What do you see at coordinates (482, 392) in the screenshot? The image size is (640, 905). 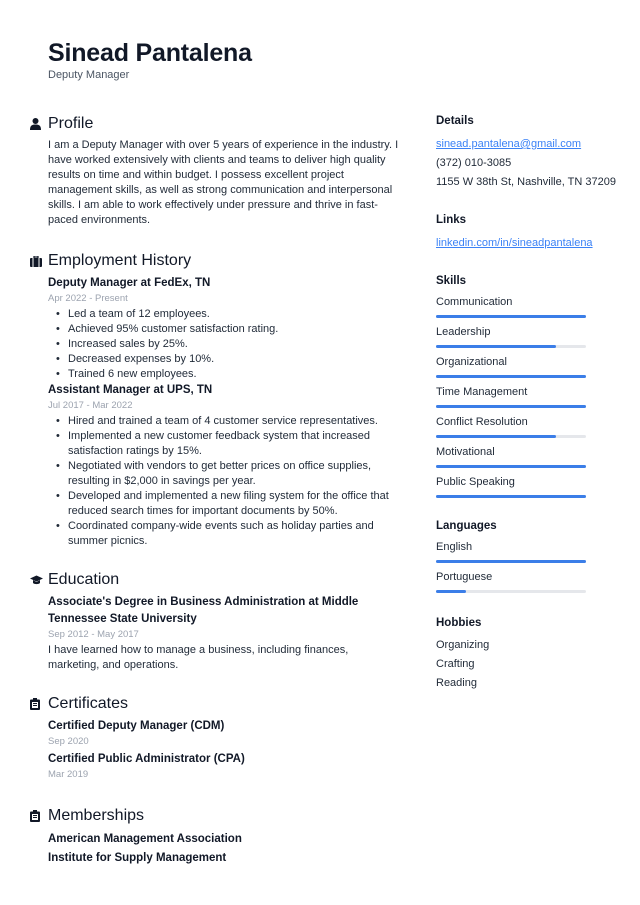 I see `skill-name: Time Management` at bounding box center [482, 392].